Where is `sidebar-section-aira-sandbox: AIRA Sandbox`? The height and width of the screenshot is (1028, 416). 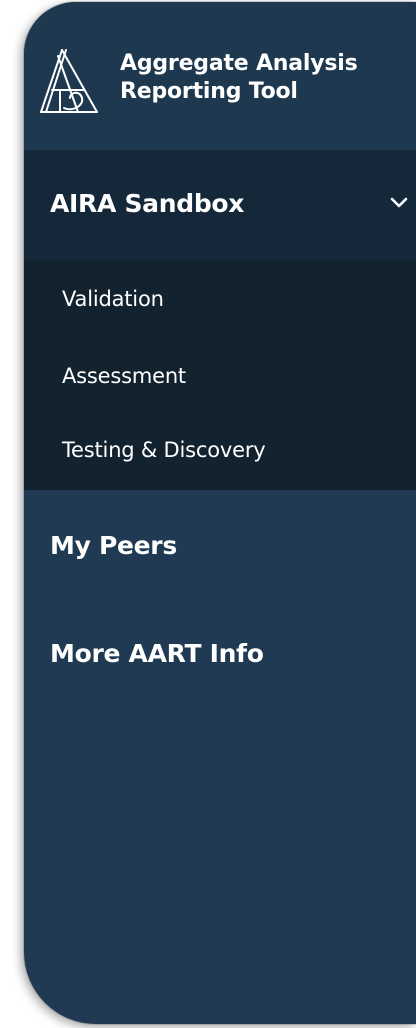
sidebar-section-aira-sandbox: AIRA Sandbox is located at coordinates (220, 205).